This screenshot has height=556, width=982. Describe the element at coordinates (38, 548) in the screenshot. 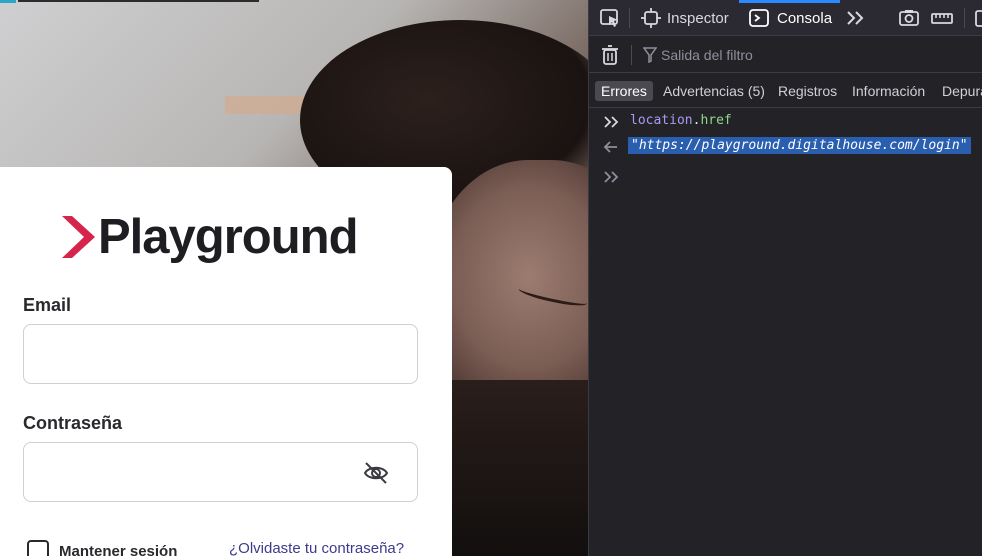

I see `remember-checkbox` at that location.